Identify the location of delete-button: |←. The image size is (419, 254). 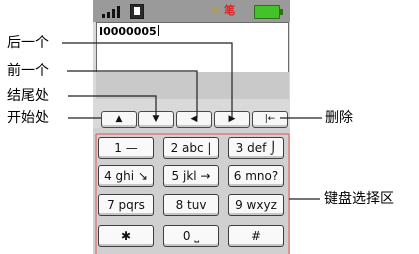
(270, 119).